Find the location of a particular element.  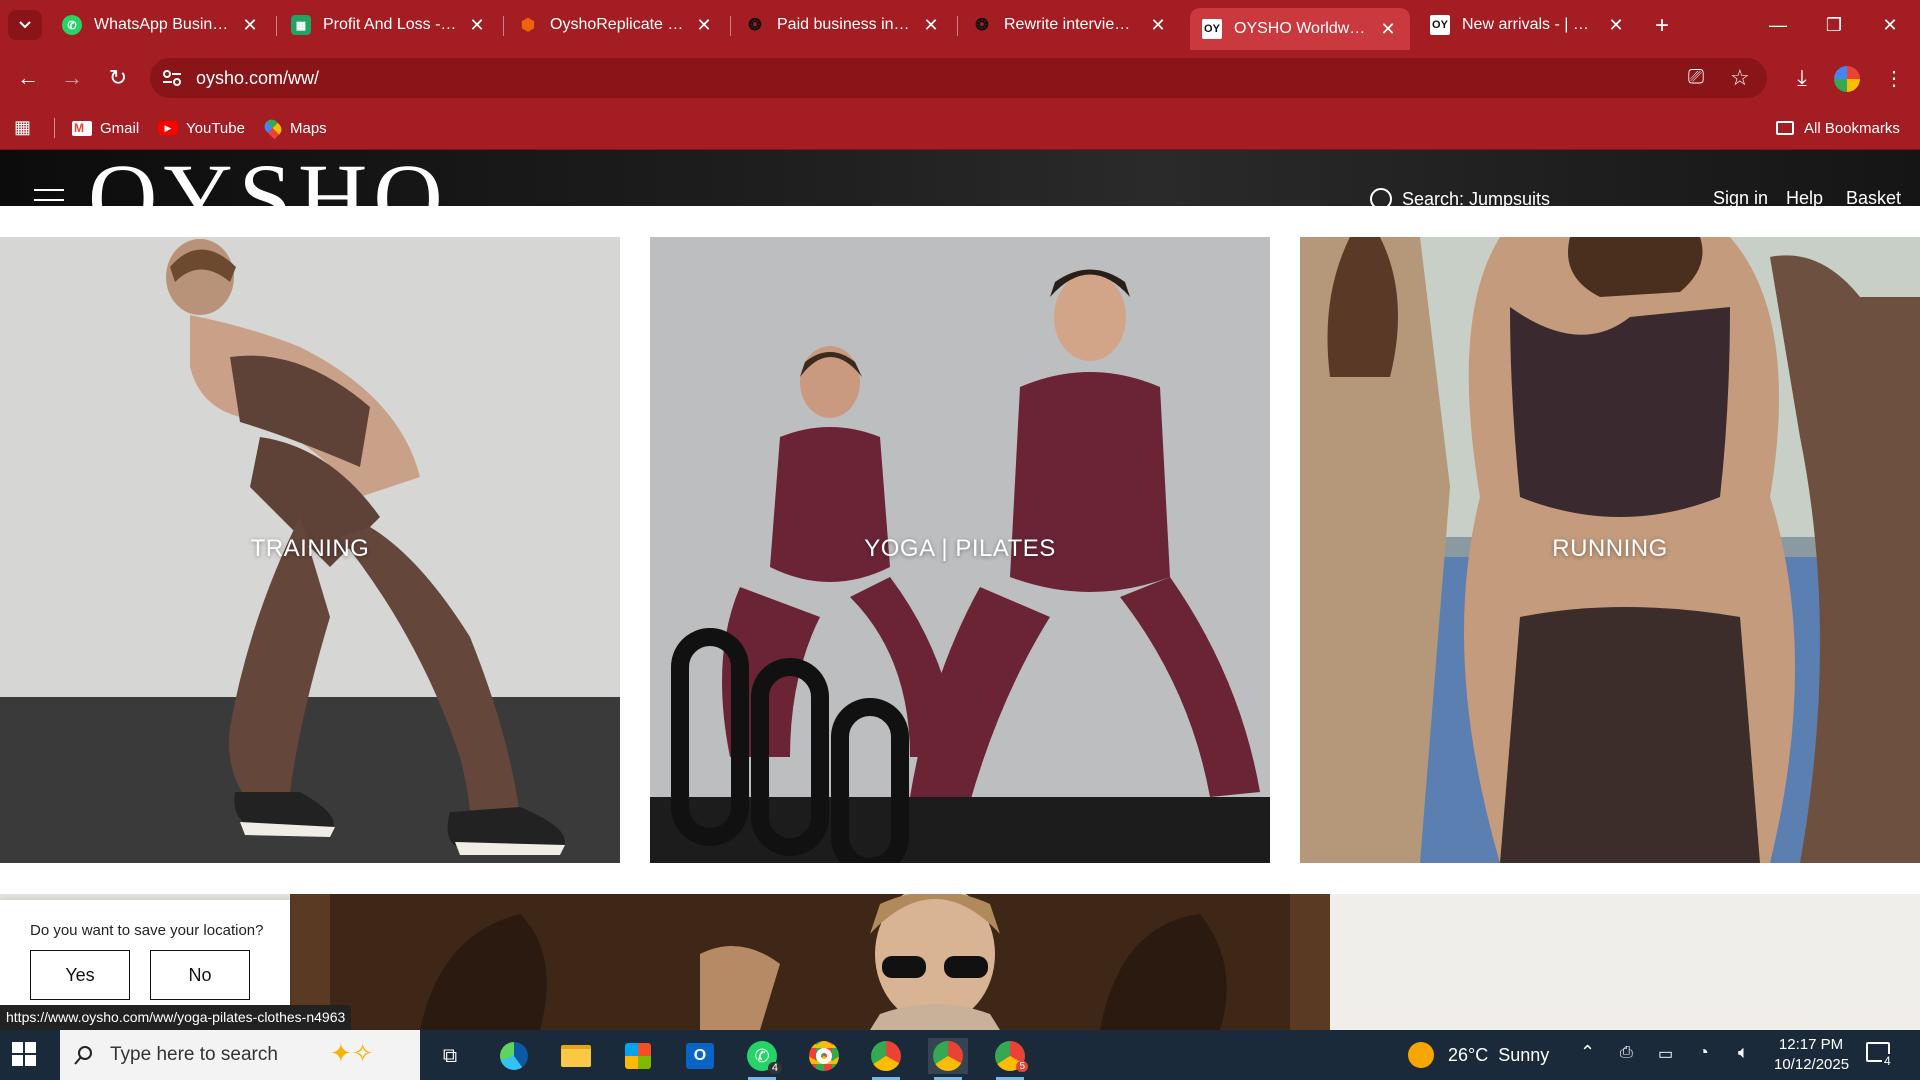

restore-button: ❐ is located at coordinates (1834, 25).